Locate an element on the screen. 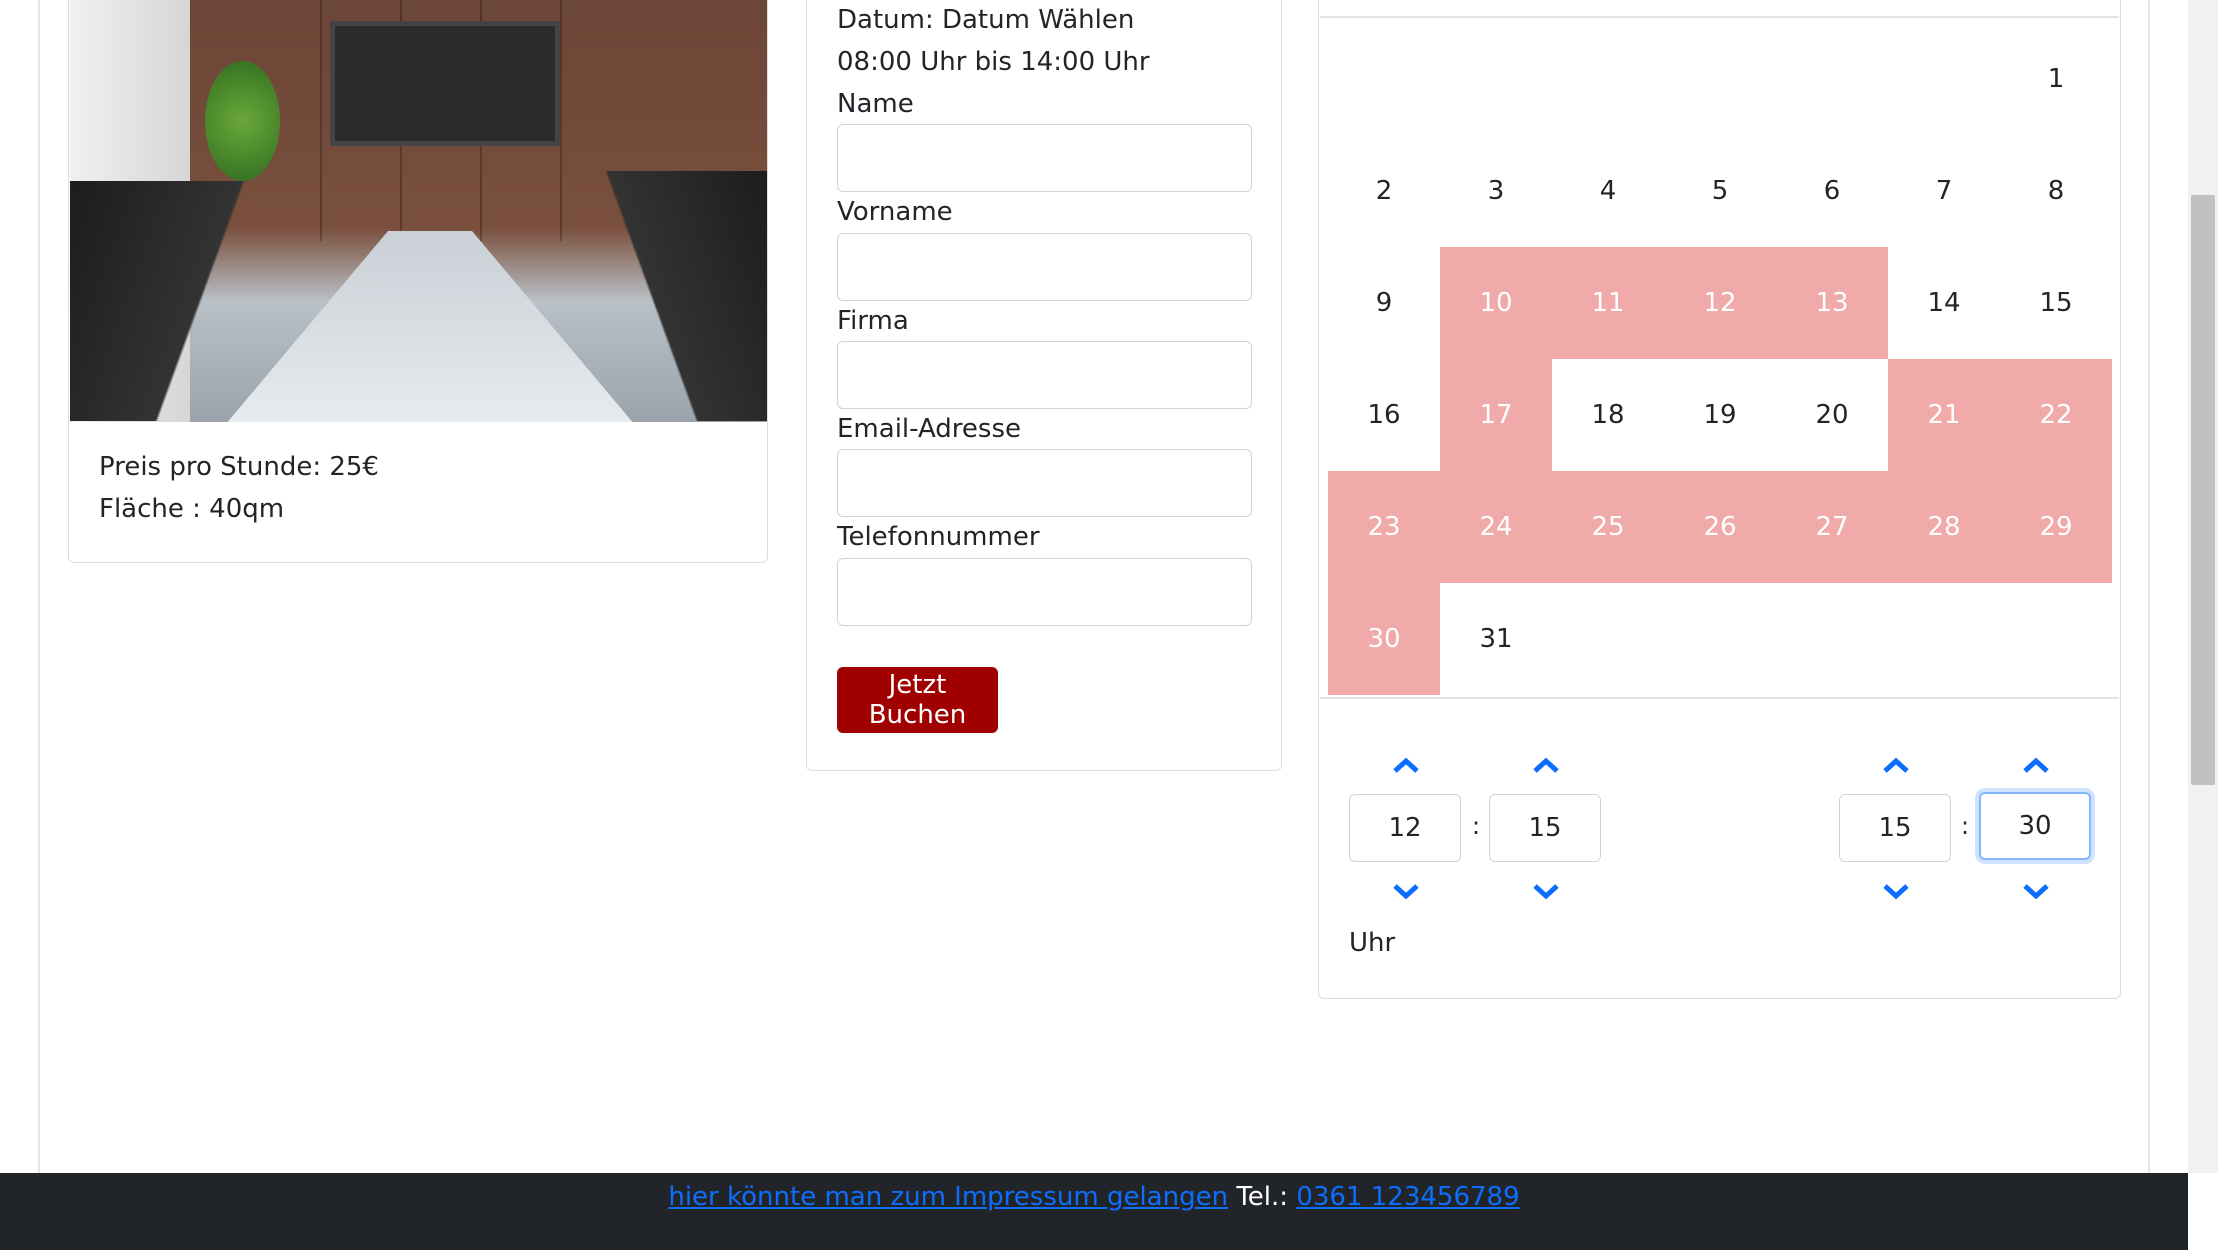  impressum-link: hier könnte man zum Impressum gelangen is located at coordinates (948, 1197).